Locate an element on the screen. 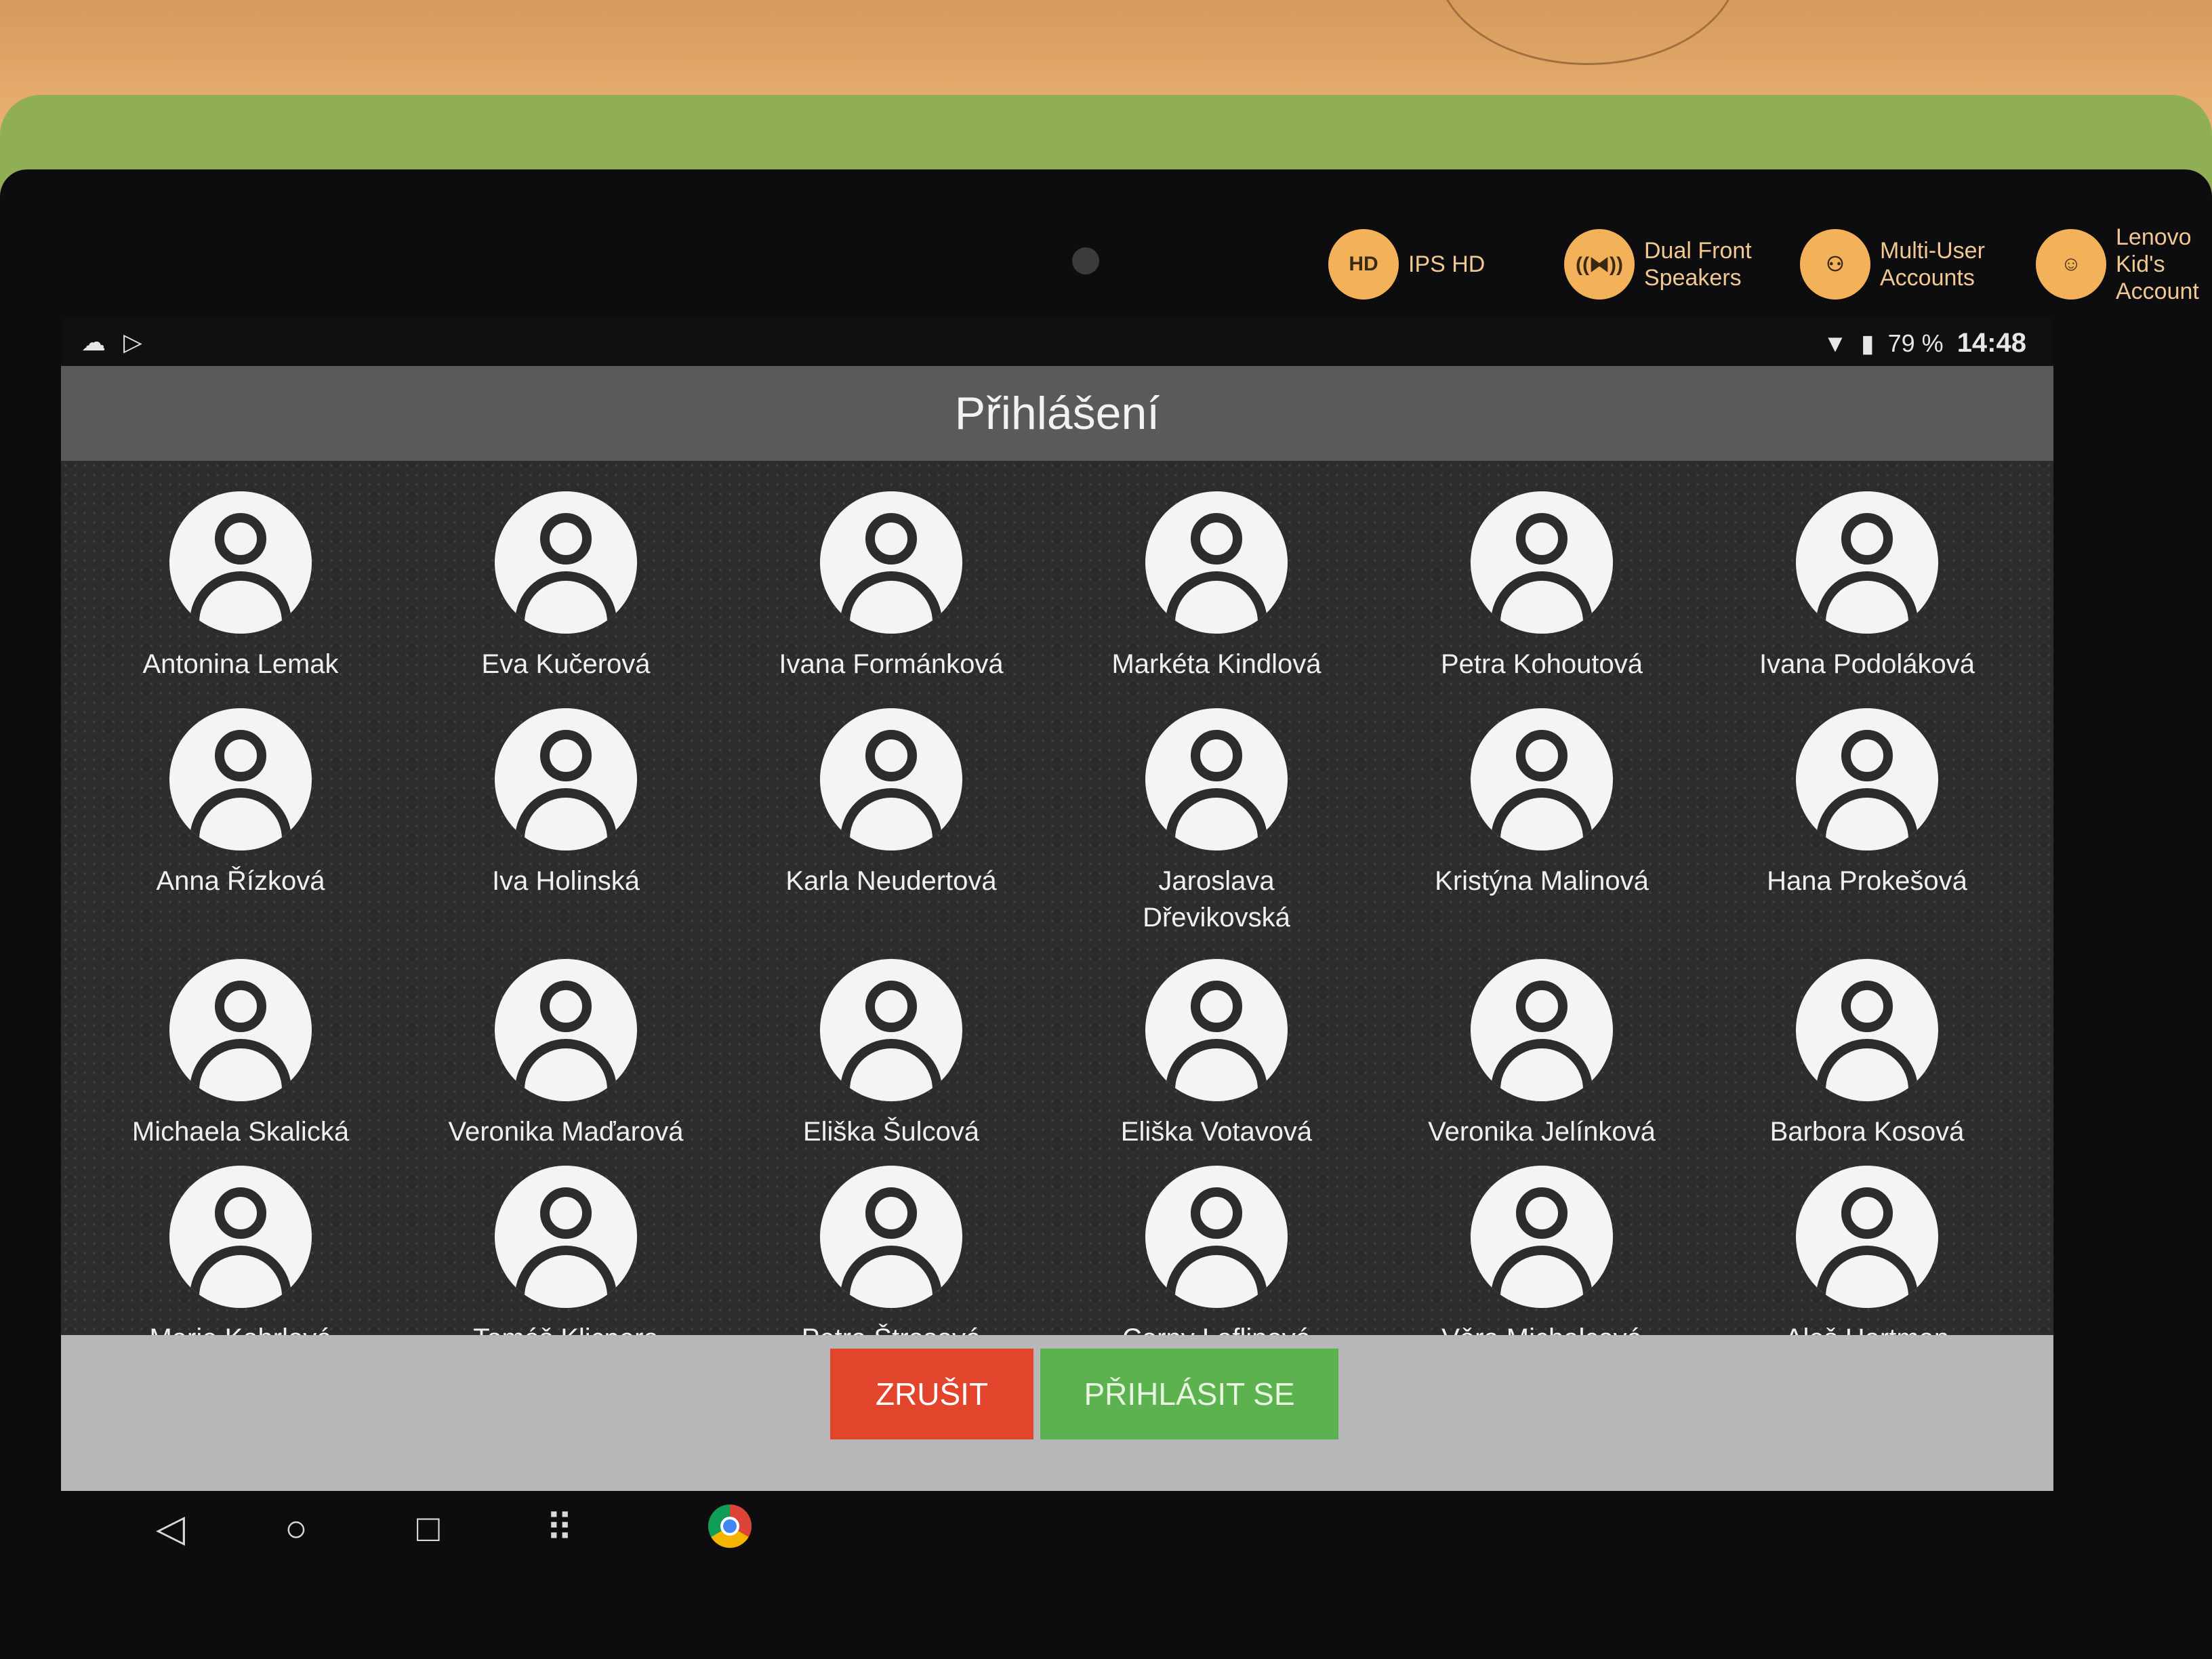  user-tile: Hana Prokešová is located at coordinates (1867, 803).